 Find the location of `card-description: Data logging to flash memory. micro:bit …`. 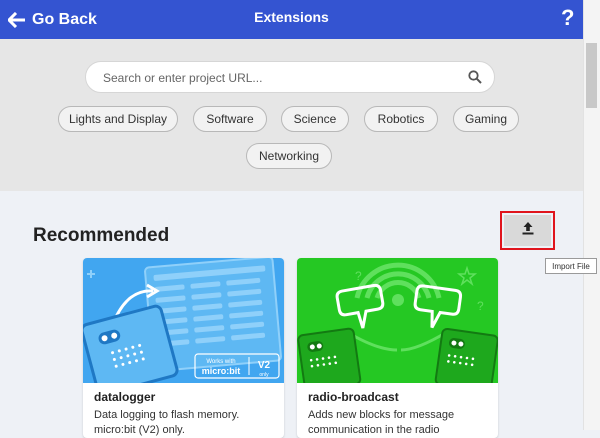

card-description: Data logging to flash memory. micro:bit … is located at coordinates (167, 422).